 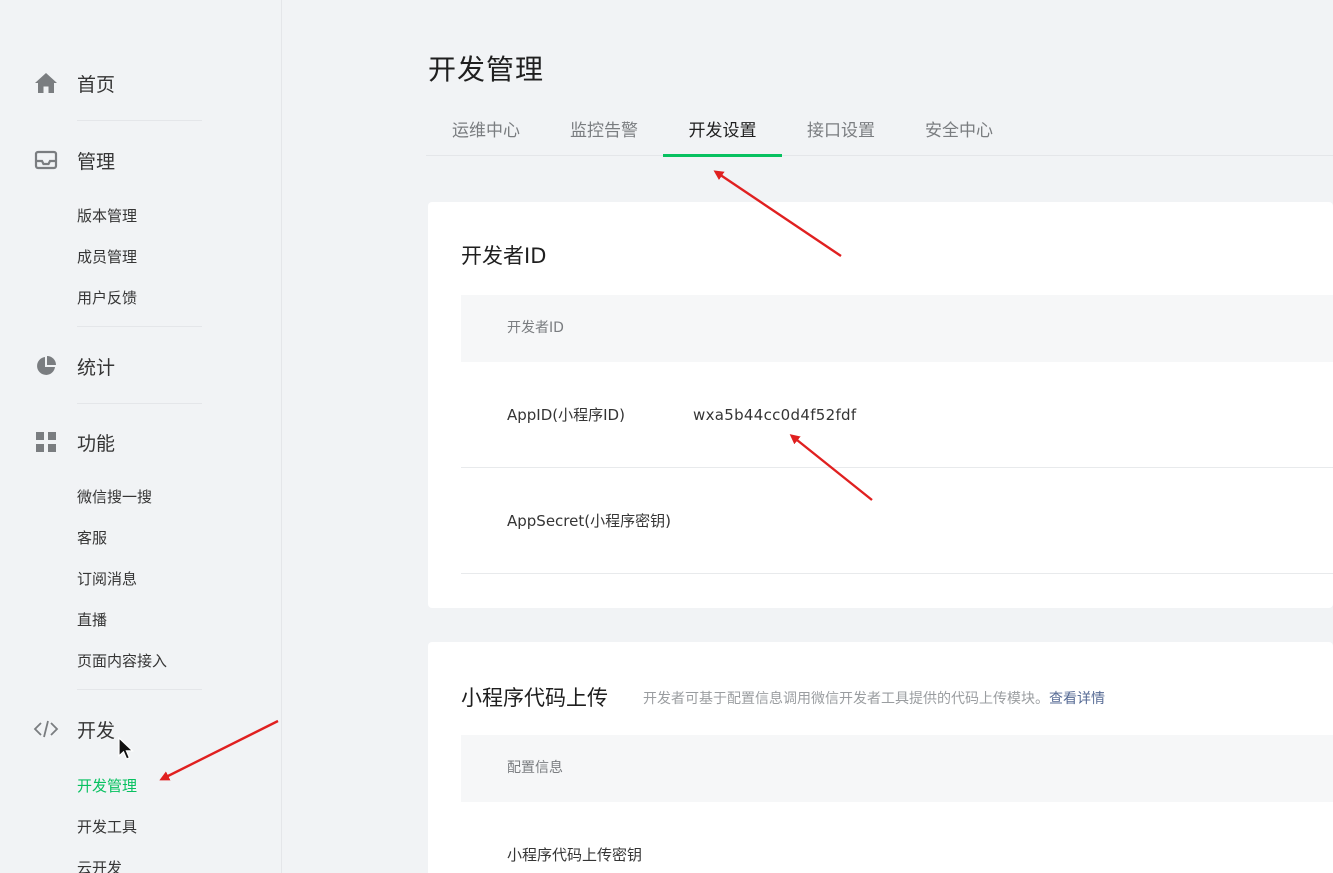 I want to click on sidebar-item-label: 统计, so click(x=96, y=367).